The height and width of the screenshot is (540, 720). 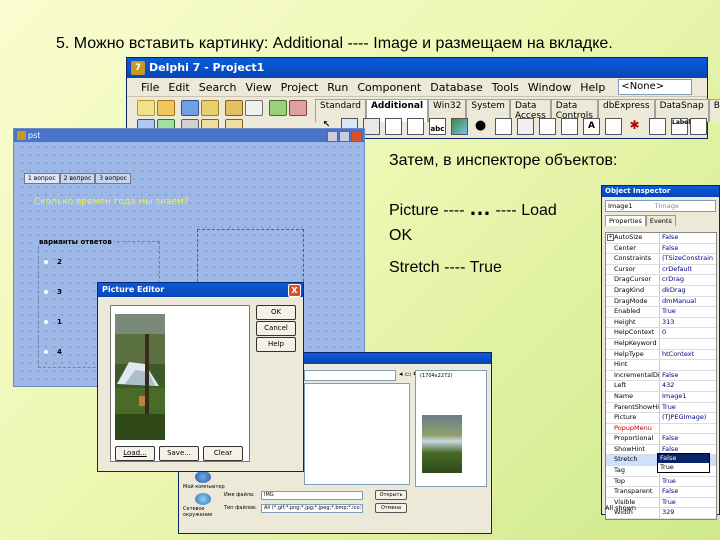 What do you see at coordinates (672, 280) in the screenshot?
I see `property-value: crDrag` at bounding box center [672, 280].